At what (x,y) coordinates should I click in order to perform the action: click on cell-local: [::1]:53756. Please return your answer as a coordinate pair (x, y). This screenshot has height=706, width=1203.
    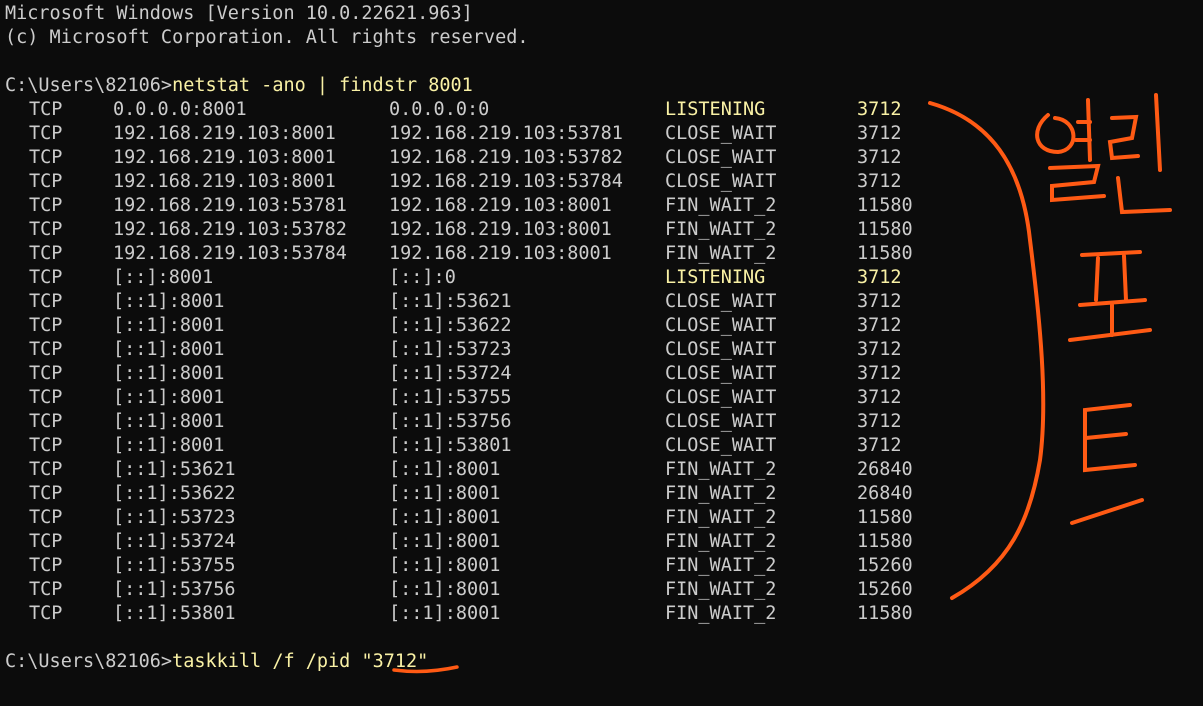
    Looking at the image, I should click on (174, 589).